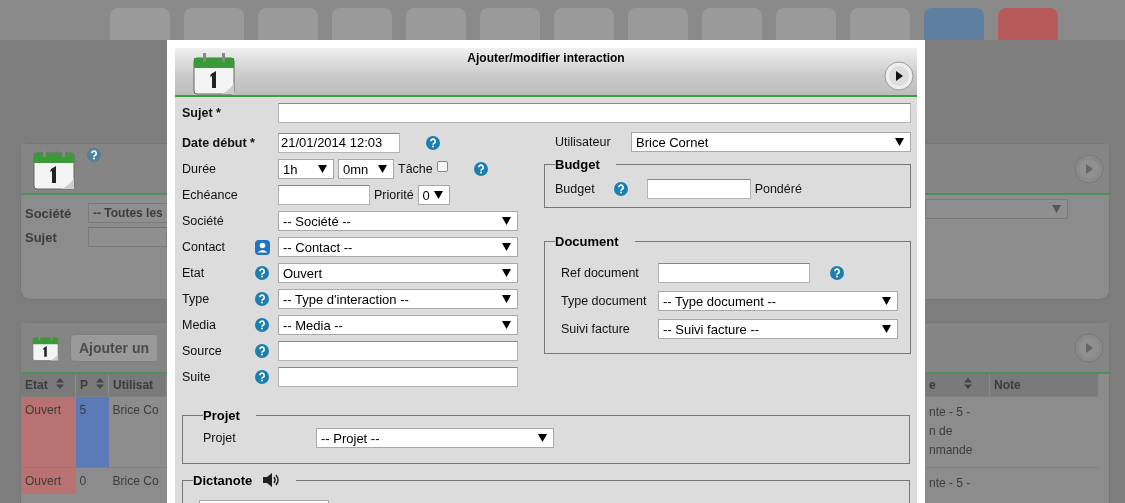 Image resolution: width=1125 pixels, height=503 pixels. Describe the element at coordinates (398, 325) in the screenshot. I see `dropdown: -- Media --` at that location.